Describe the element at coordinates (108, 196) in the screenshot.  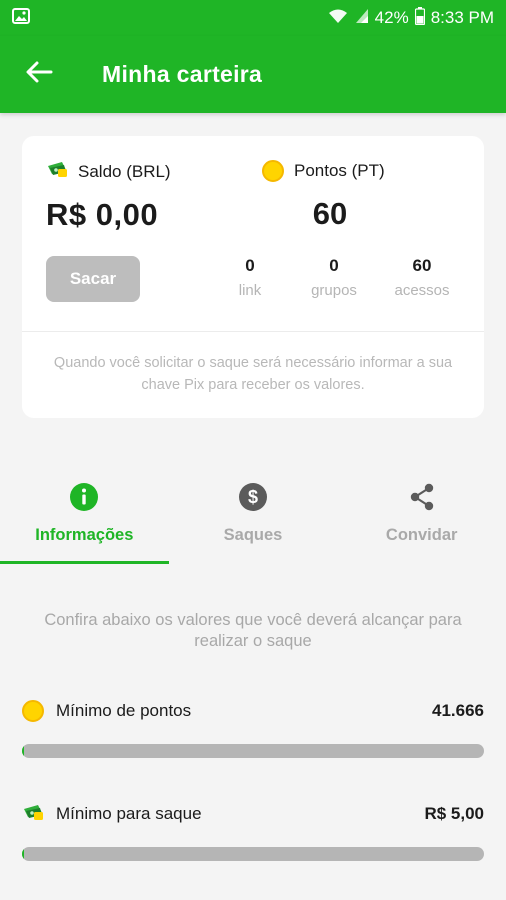
I see `balance-block: Saldo (BRL) R$ 0,00` at that location.